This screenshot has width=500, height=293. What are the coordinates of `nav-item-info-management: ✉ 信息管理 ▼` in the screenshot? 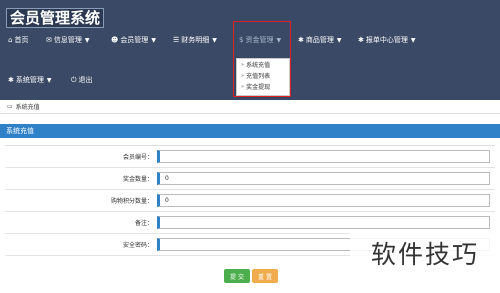 It's located at (68, 40).